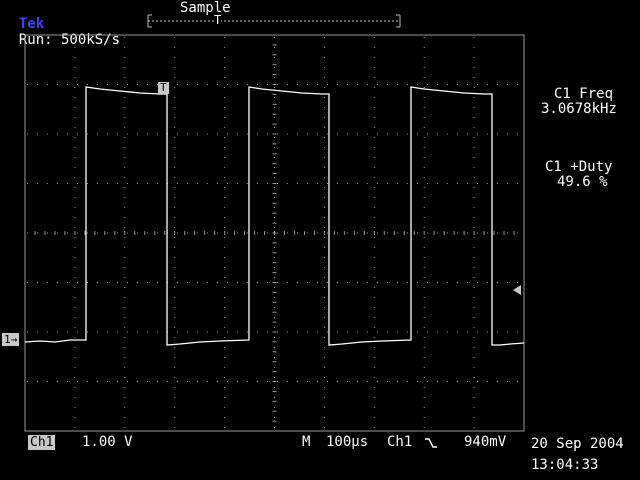 The height and width of the screenshot is (480, 640). Describe the element at coordinates (579, 109) in the screenshot. I see `measurement-freq-value: 3.0678kHz` at that location.